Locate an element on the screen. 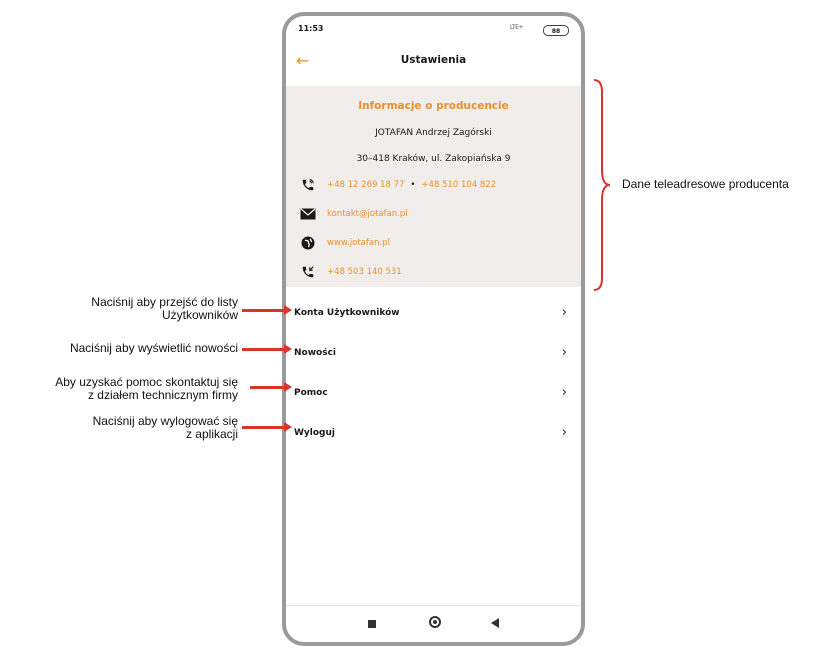 The width and height of the screenshot is (835, 648). back-triangle-icon is located at coordinates (495, 623).